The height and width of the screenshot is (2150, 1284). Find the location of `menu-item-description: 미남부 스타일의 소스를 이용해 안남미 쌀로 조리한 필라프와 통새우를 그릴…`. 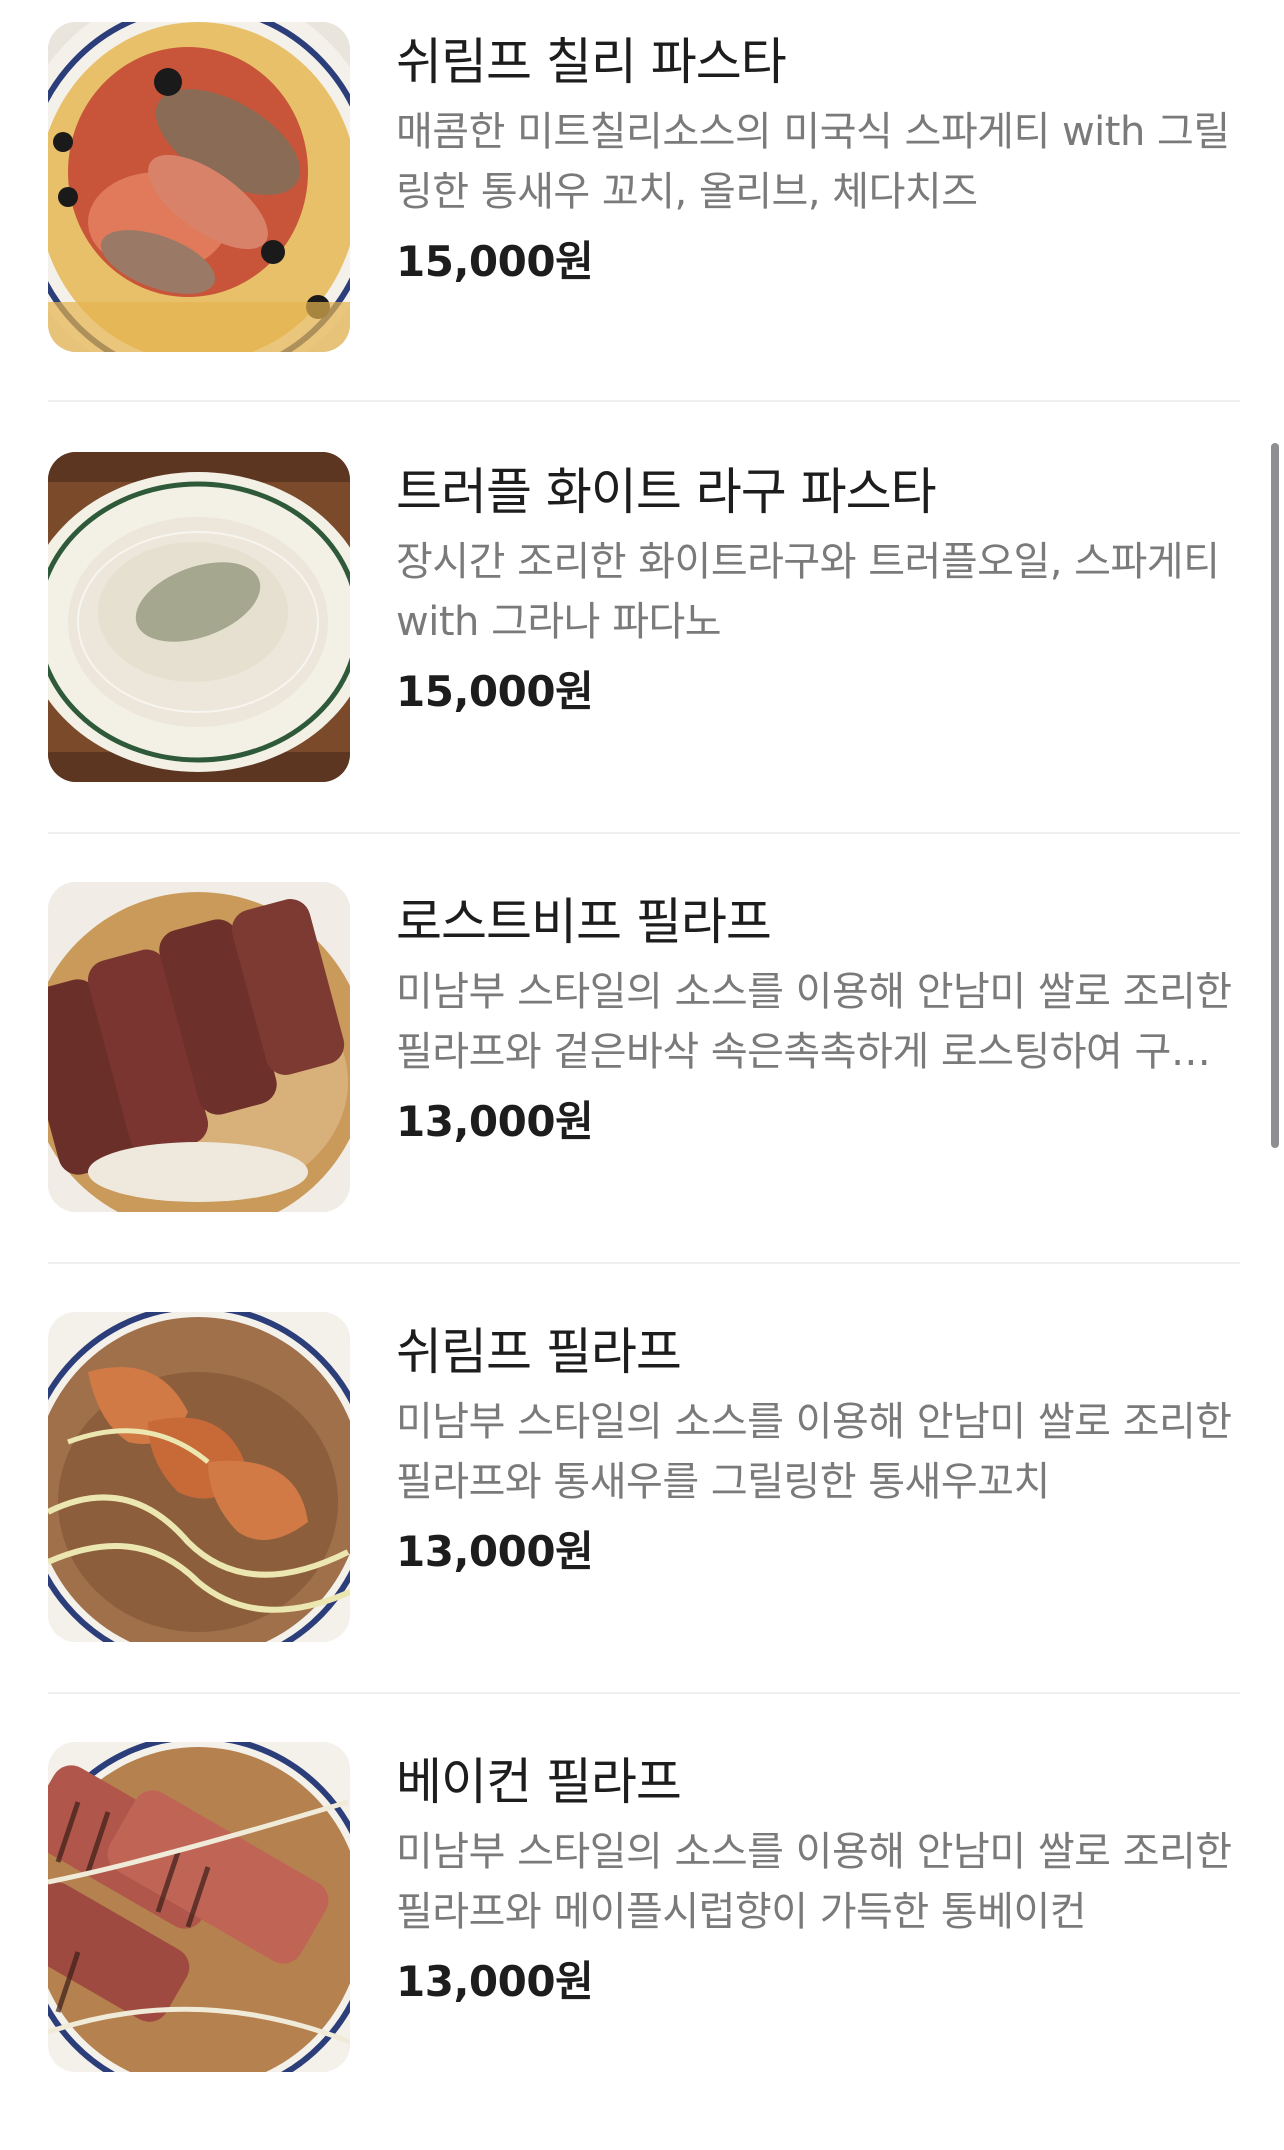

menu-item-description: 미남부 스타일의 소스를 이용해 안남미 쌀로 조리한 필라프와 통새우를 그릴… is located at coordinates (814, 1452).